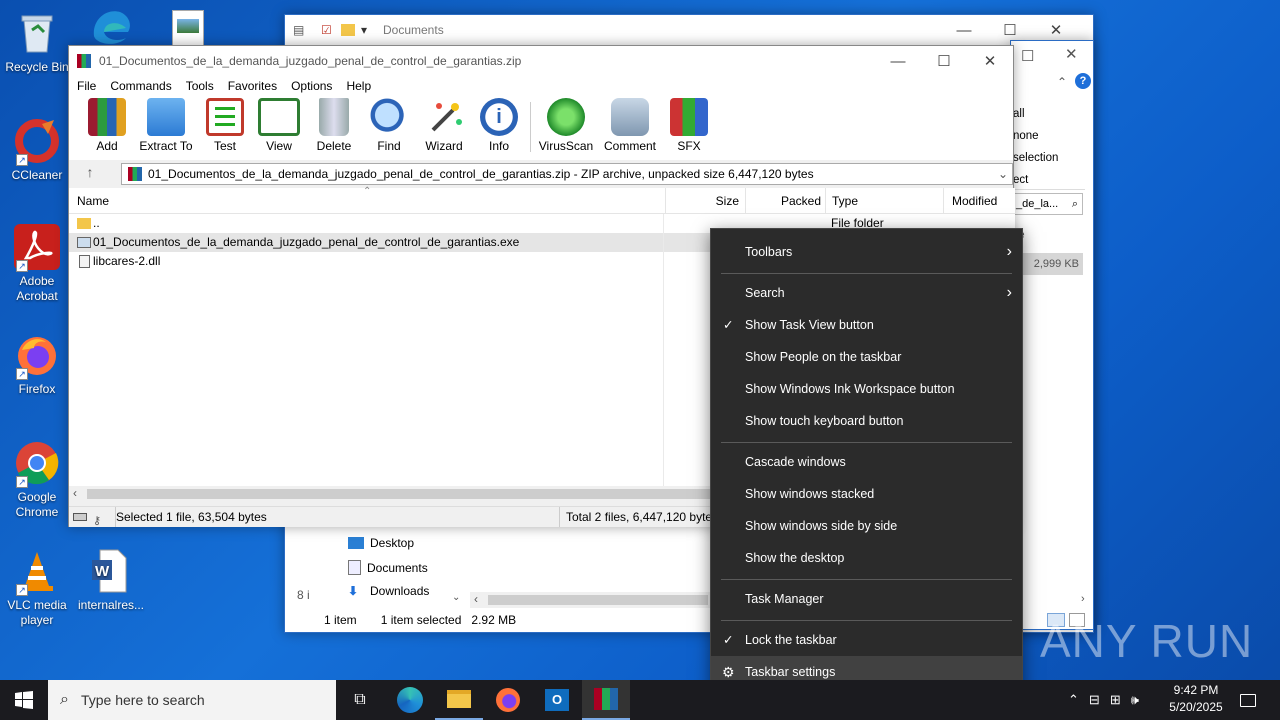  I want to click on volume-icon: 🕪, so click(1135, 700).